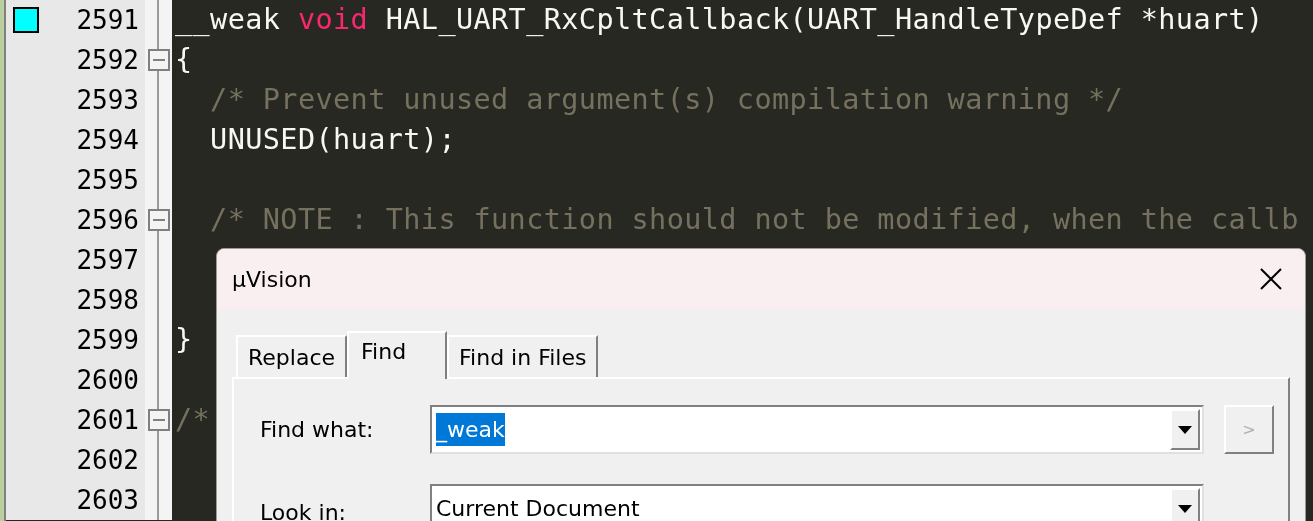 The image size is (1313, 521). Describe the element at coordinates (303, 510) in the screenshot. I see `field-label: Look in:` at that location.